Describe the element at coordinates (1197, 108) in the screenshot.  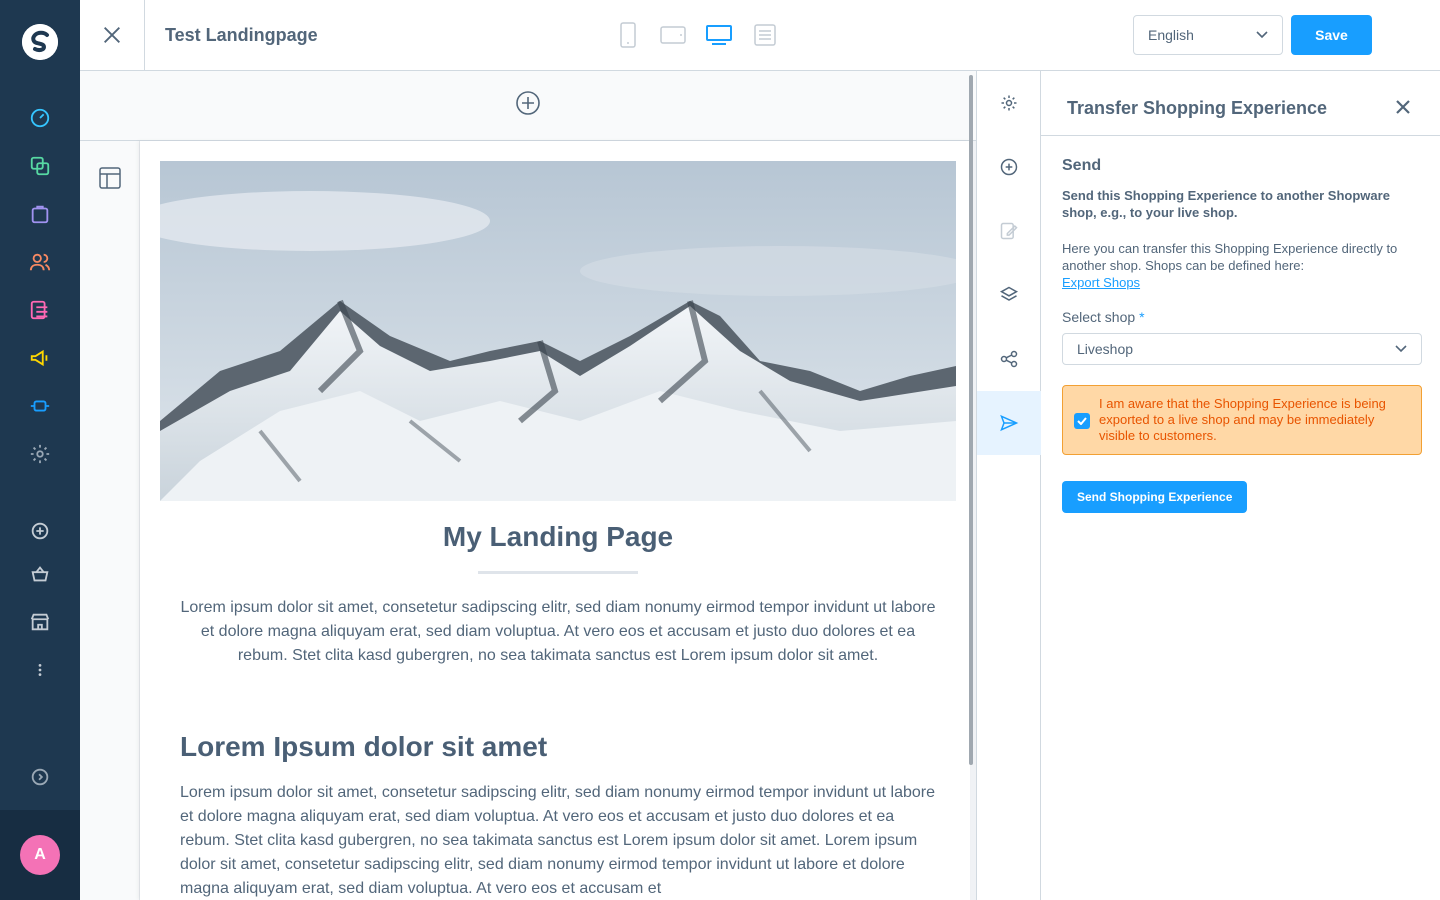
I see `panel-title: Transfer Shopping Experience` at that location.